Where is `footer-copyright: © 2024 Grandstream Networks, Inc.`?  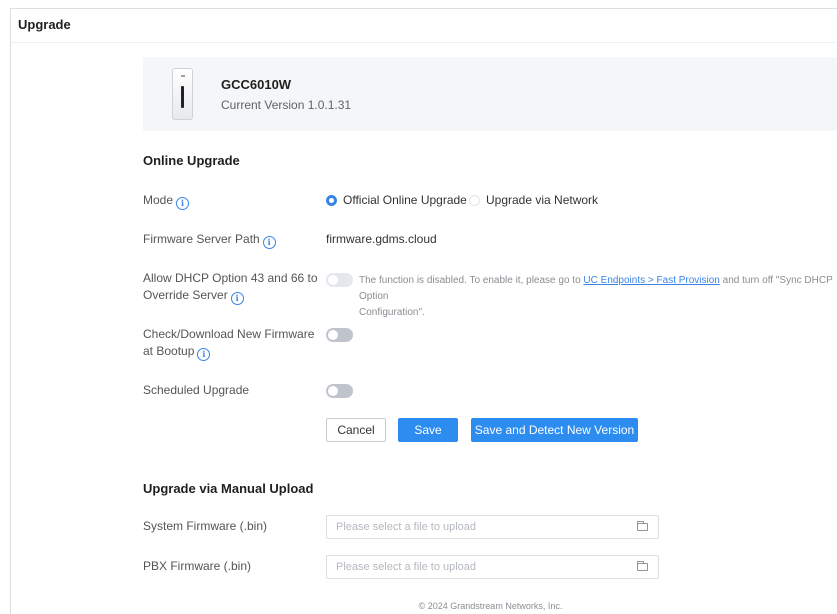 footer-copyright: © 2024 Grandstream Networks, Inc. is located at coordinates (490, 606).